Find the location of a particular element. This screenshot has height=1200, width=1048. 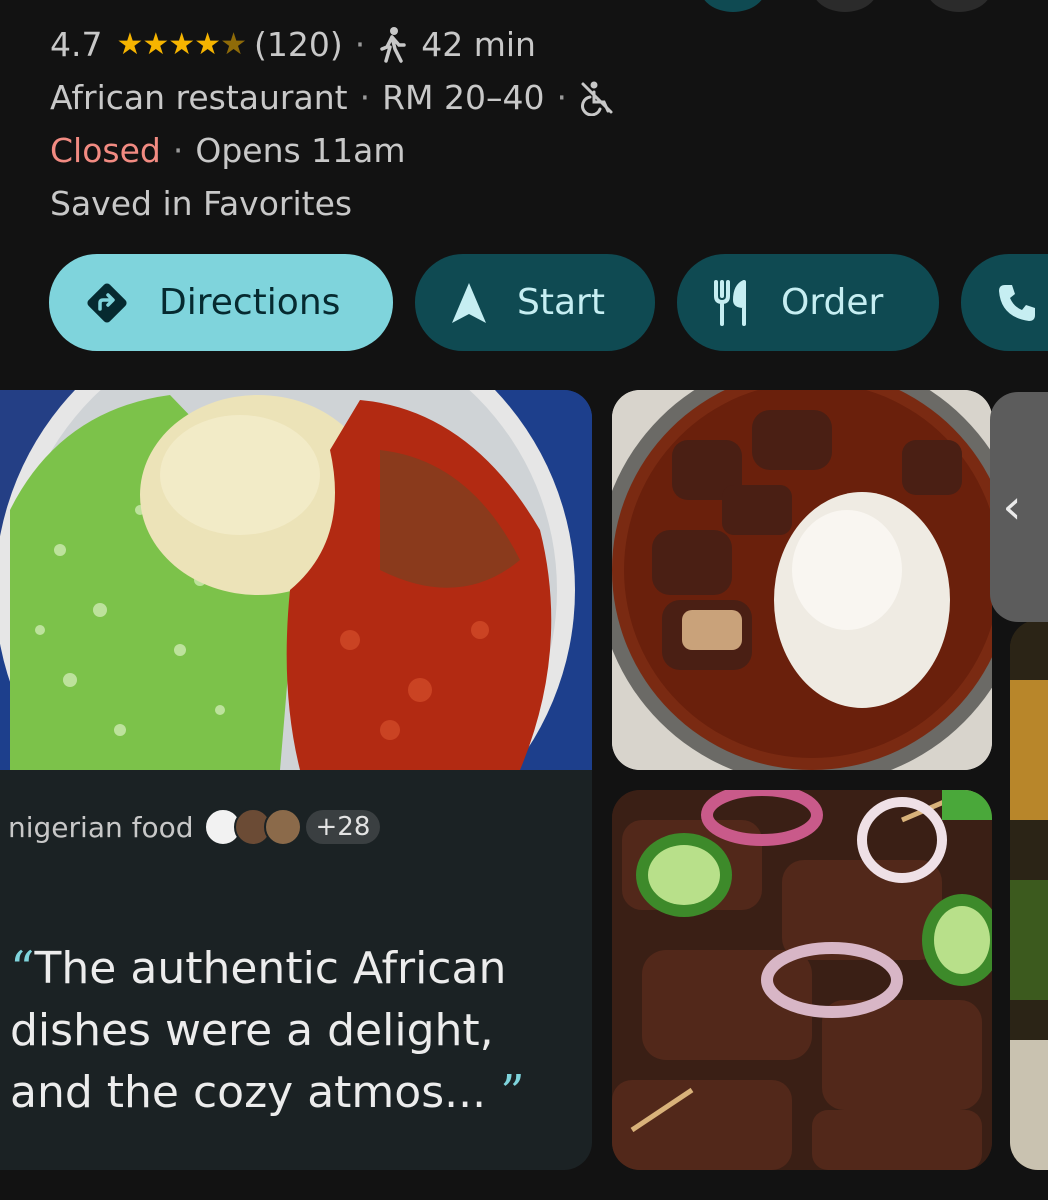

directions-button: Directions is located at coordinates (221, 302).